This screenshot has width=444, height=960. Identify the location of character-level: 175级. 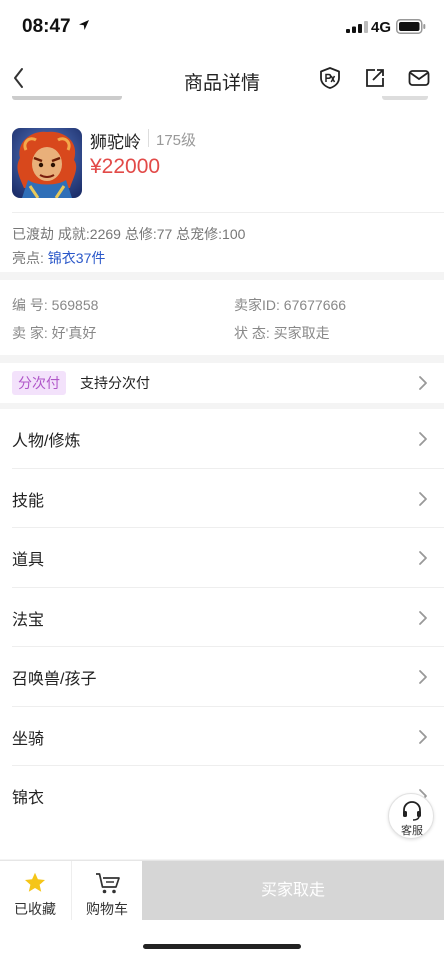
(176, 140).